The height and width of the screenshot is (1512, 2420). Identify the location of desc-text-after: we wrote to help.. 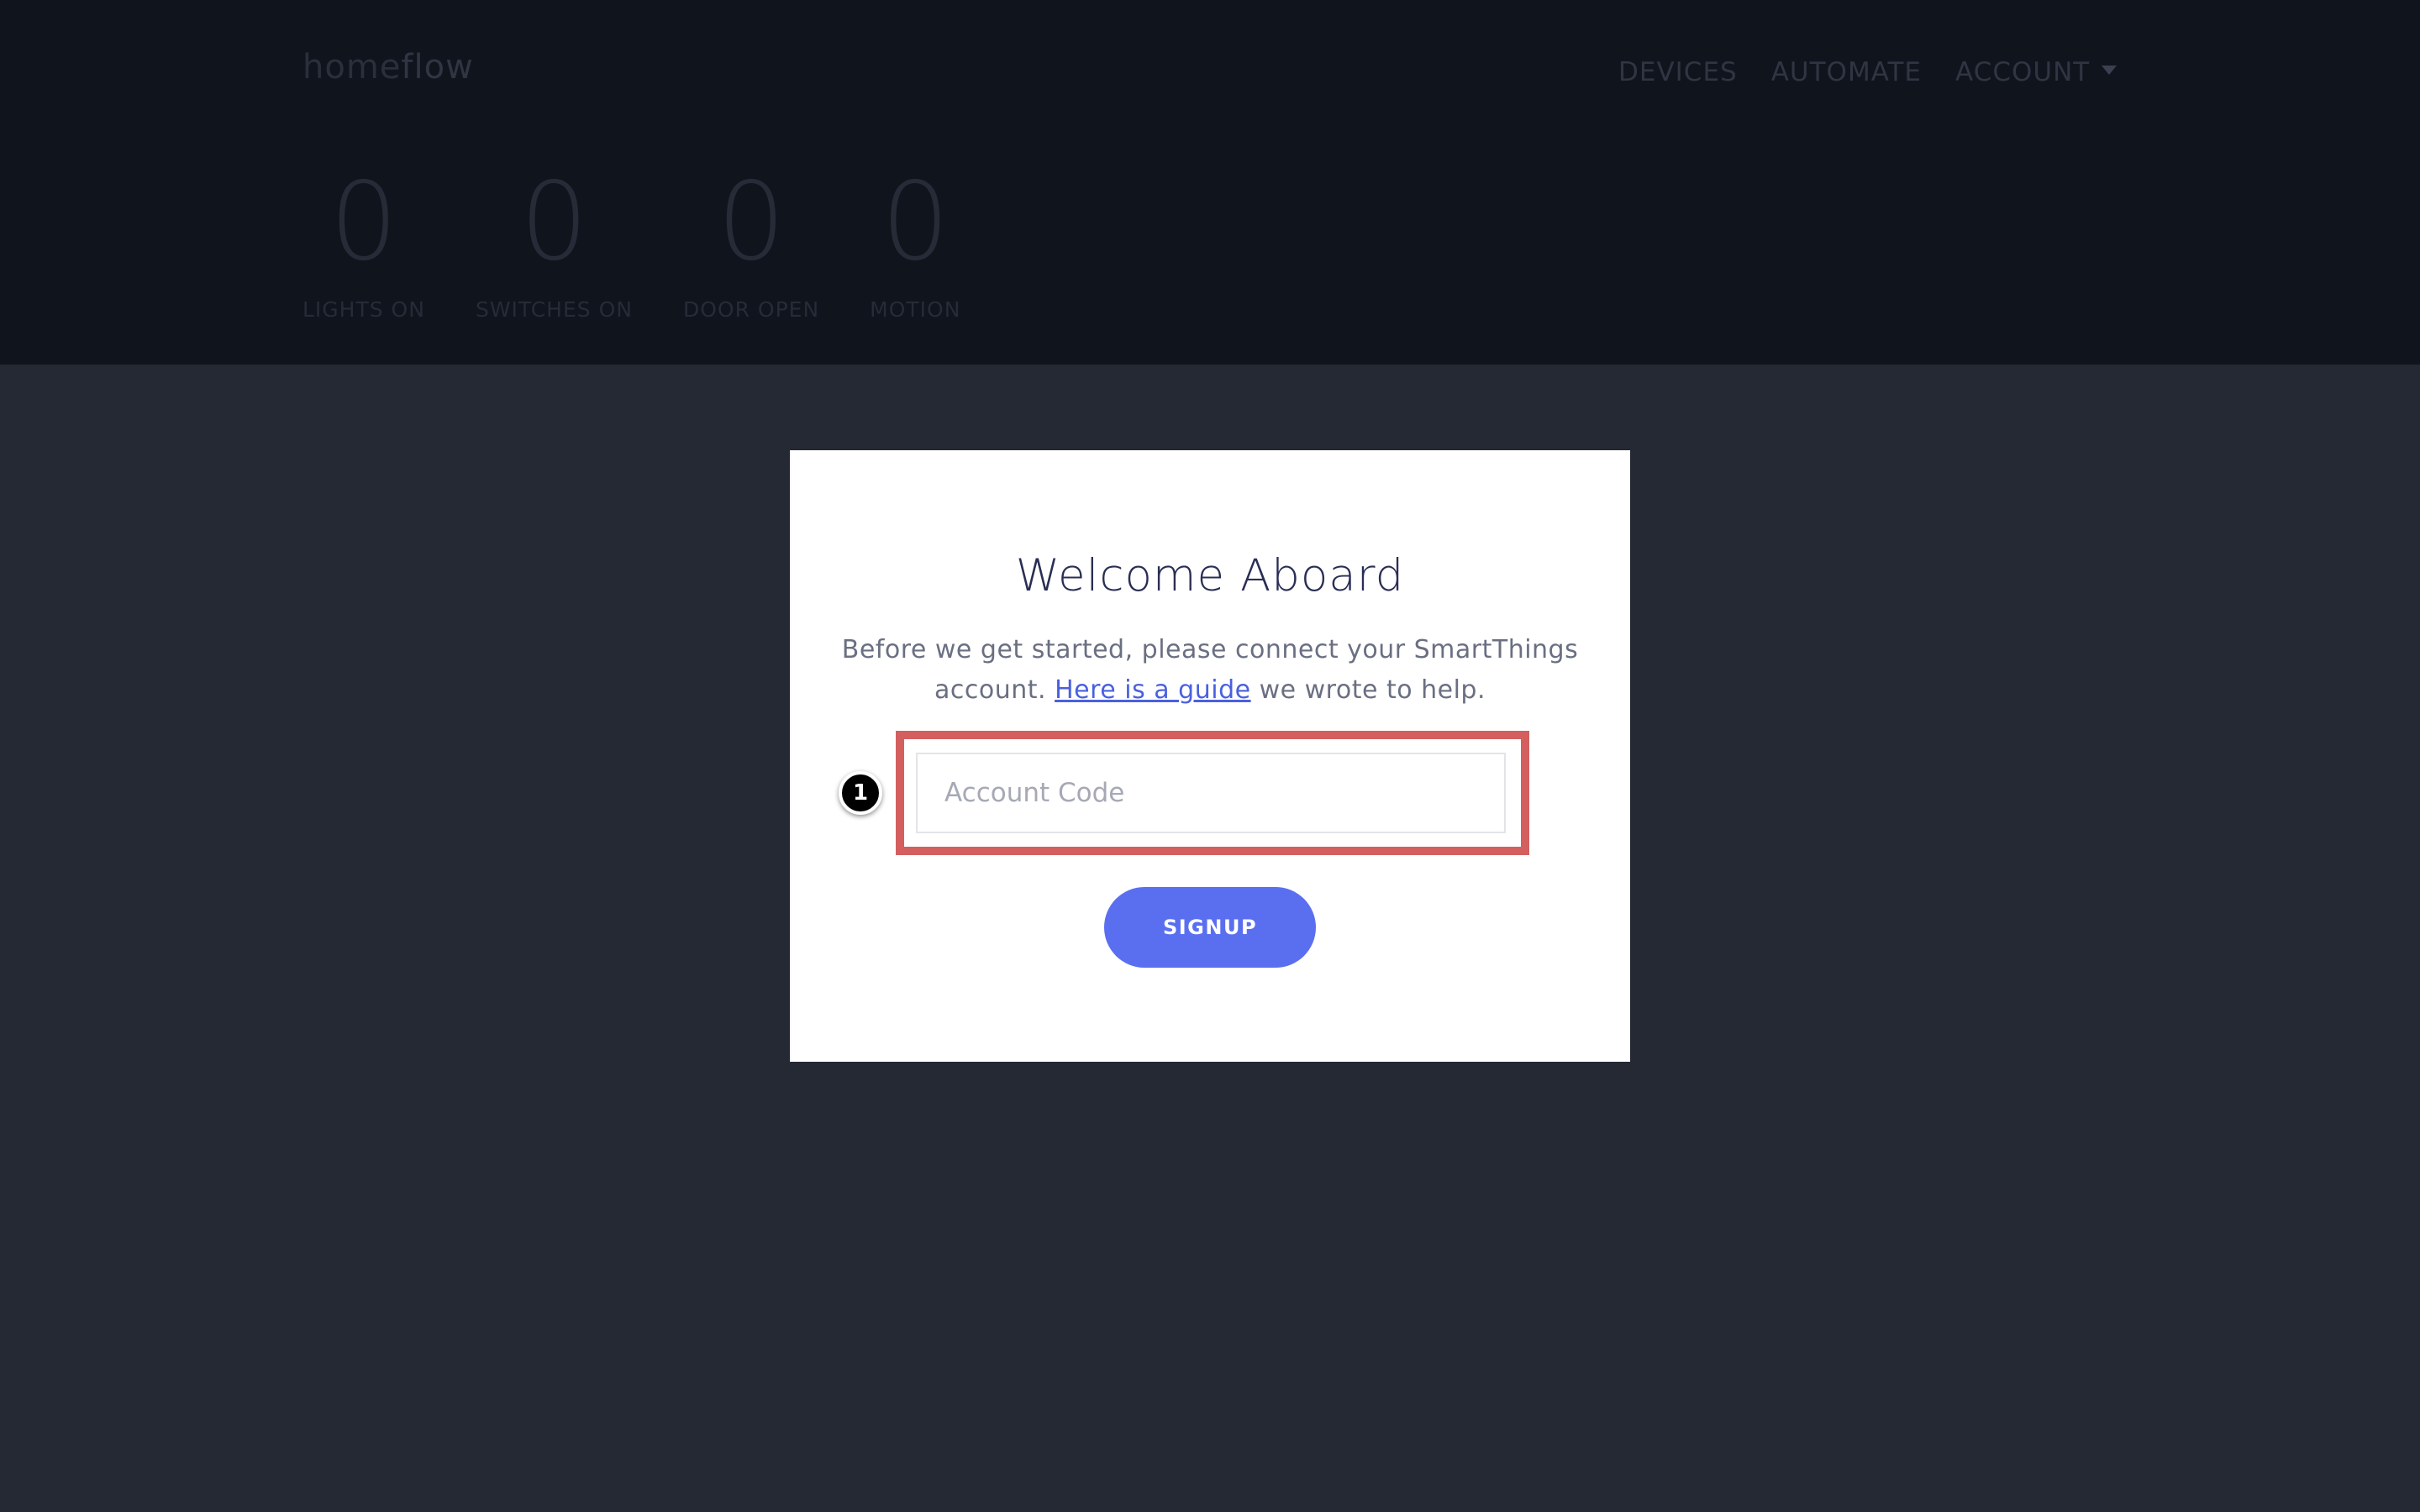
(1368, 690).